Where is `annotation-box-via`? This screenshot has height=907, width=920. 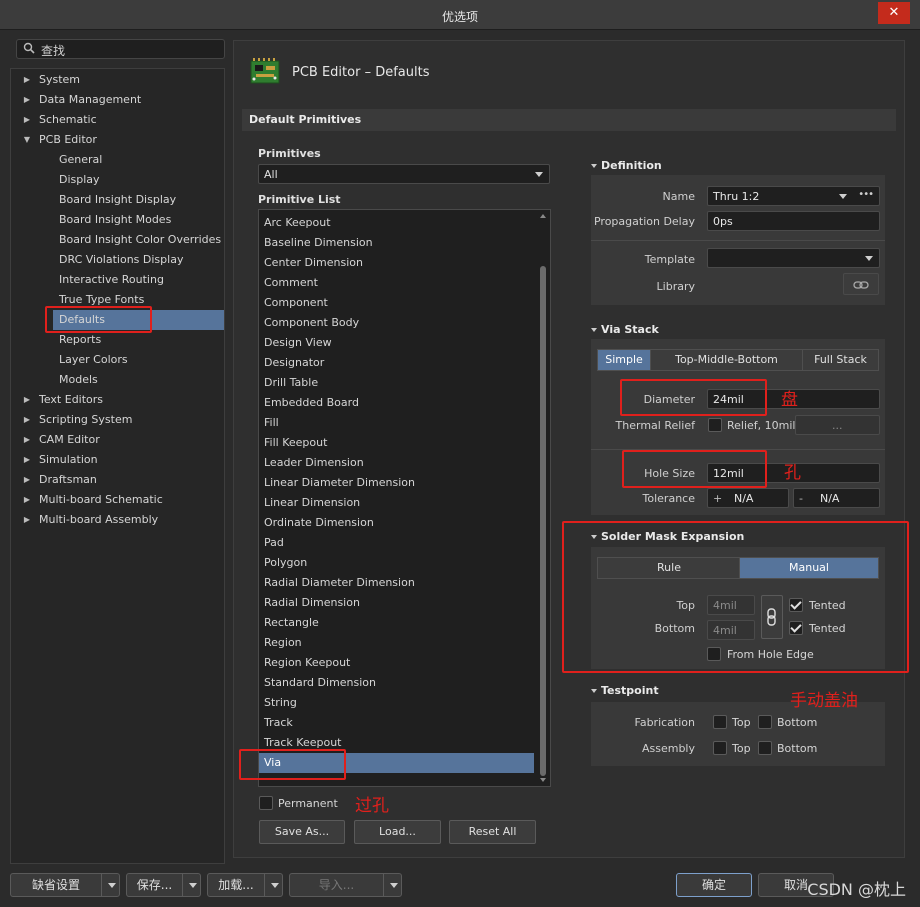 annotation-box-via is located at coordinates (292, 764).